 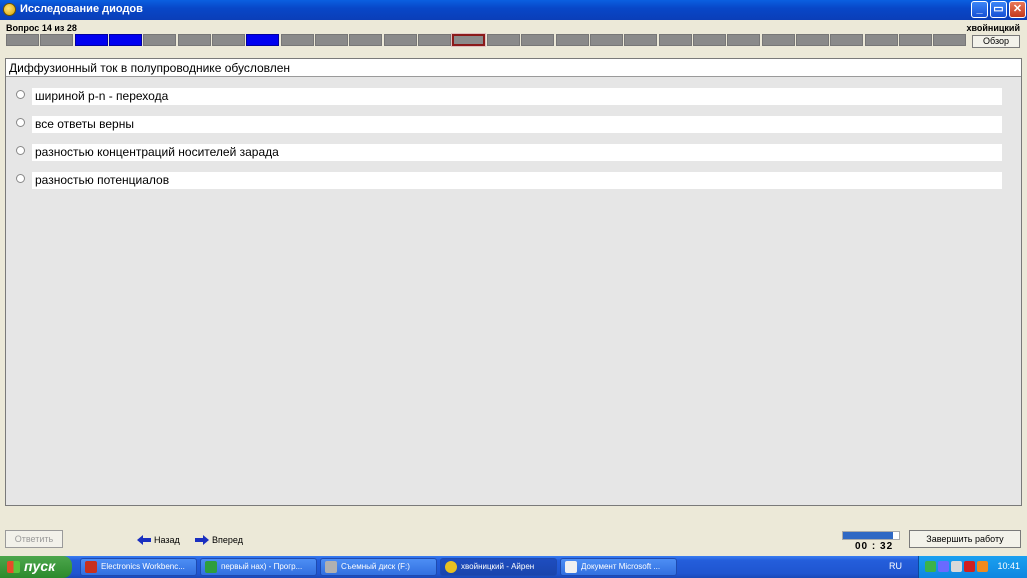 I want to click on start-label: пуск, so click(x=40, y=566).